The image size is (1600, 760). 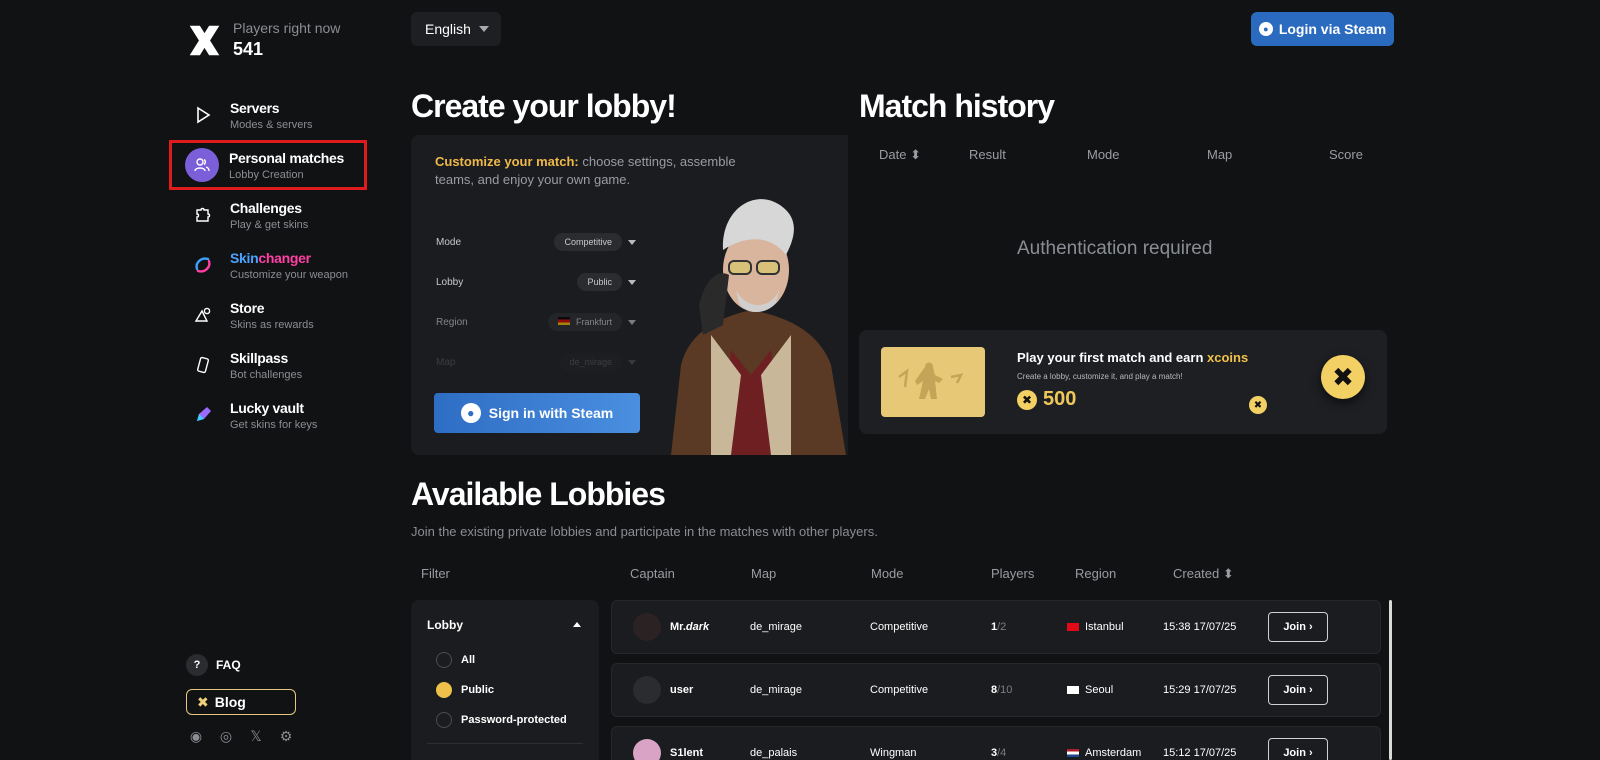 What do you see at coordinates (203, 415) in the screenshot?
I see `key-icon` at bounding box center [203, 415].